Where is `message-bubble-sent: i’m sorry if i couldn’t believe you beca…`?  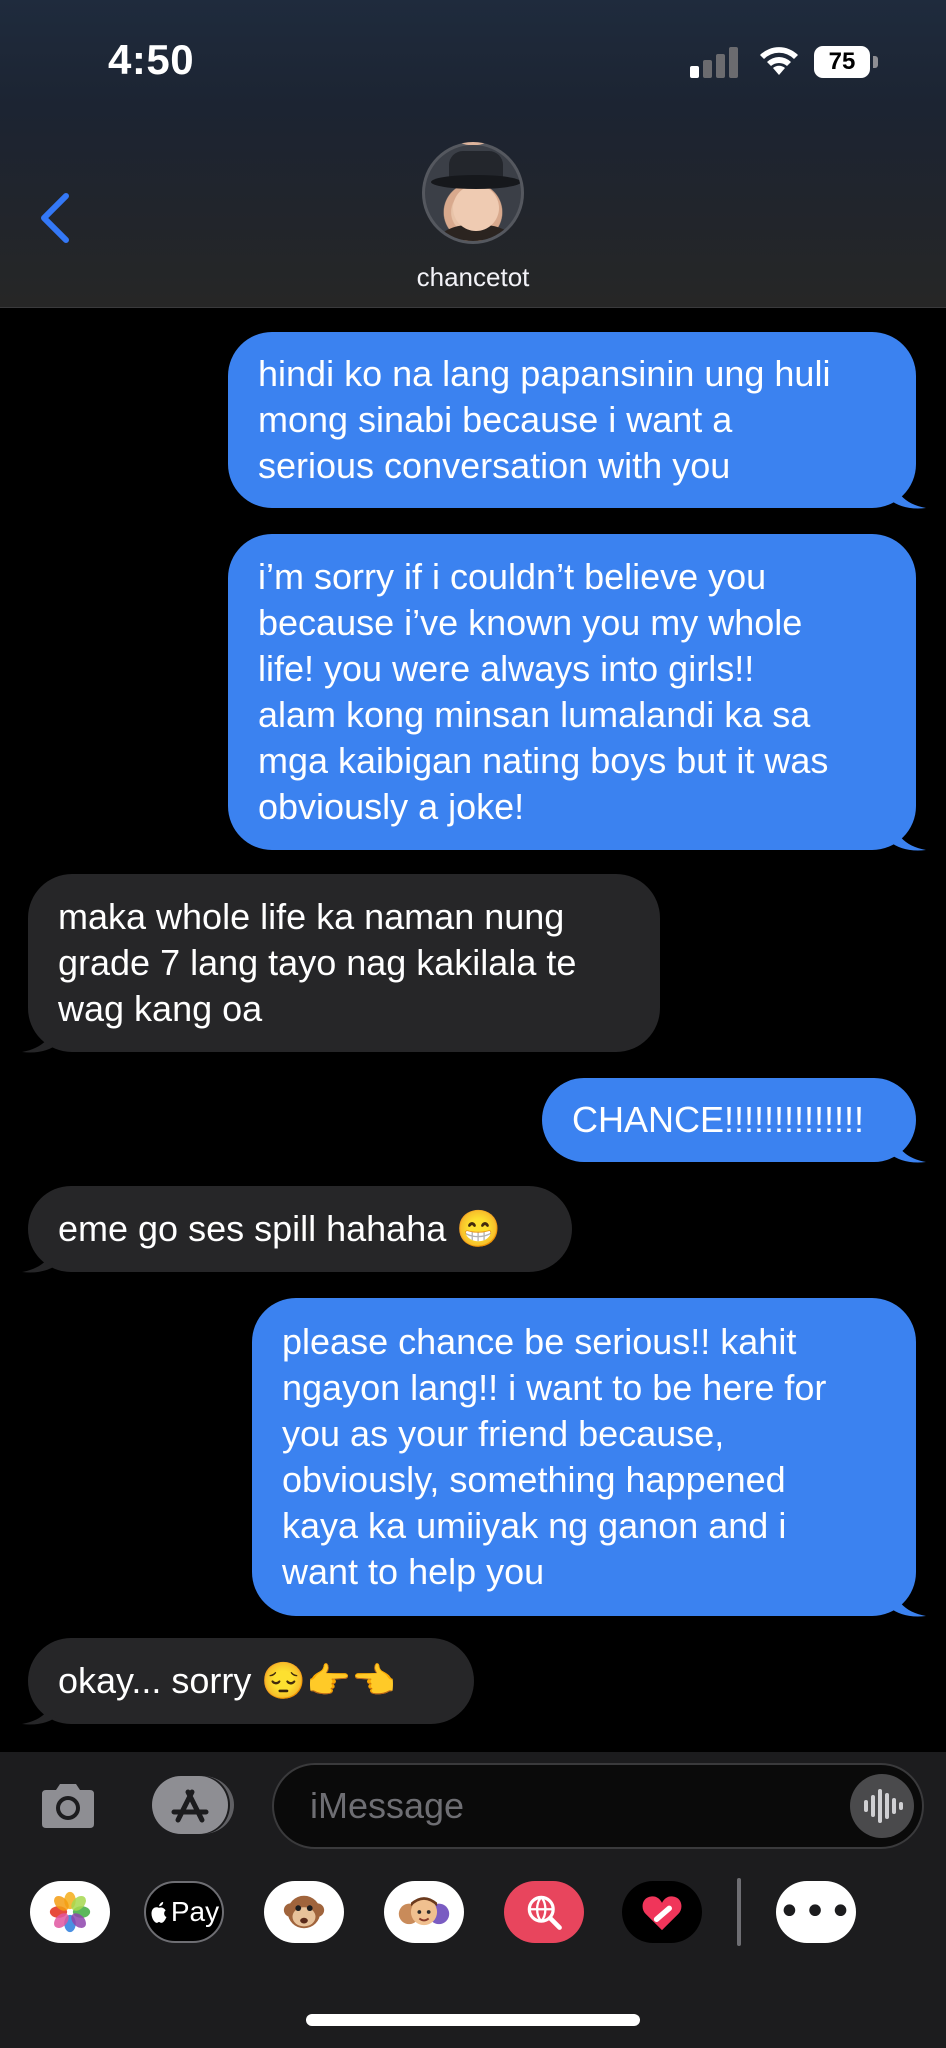
message-bubble-sent: i’m sorry if i couldn’t believe you beca… is located at coordinates (572, 692).